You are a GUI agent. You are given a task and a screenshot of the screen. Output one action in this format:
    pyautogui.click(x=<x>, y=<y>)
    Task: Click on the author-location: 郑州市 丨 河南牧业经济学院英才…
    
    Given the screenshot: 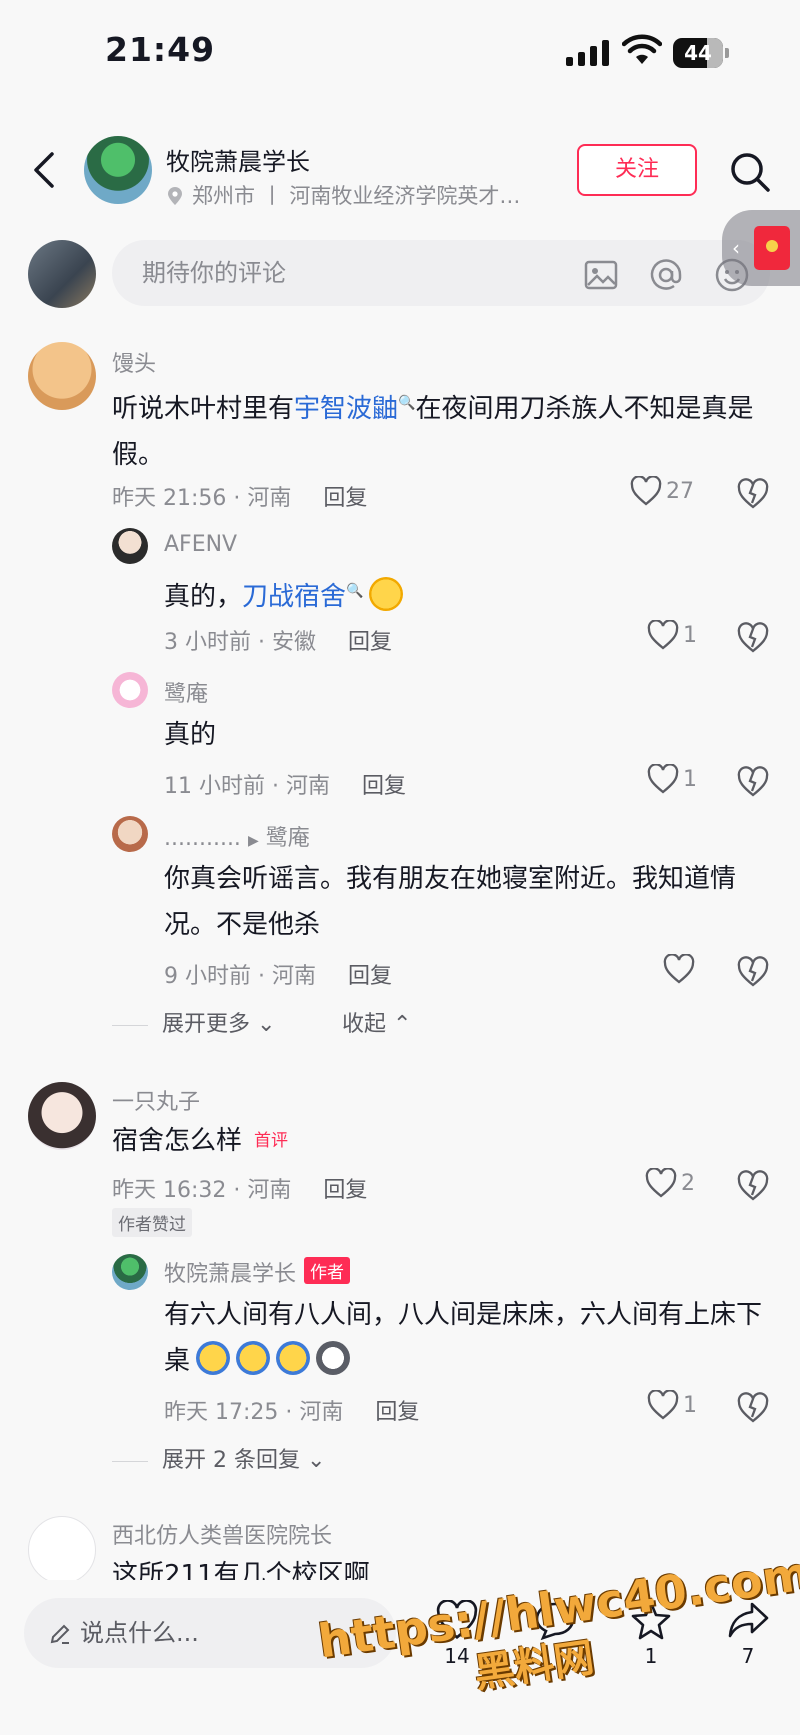 What is the action you would take?
    pyautogui.click(x=344, y=195)
    